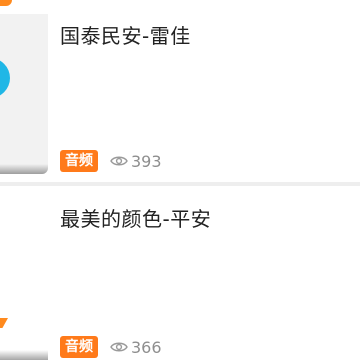 Image resolution: width=360 pixels, height=360 pixels. I want to click on item-title: 国泰民安-雷佳, so click(125, 34).